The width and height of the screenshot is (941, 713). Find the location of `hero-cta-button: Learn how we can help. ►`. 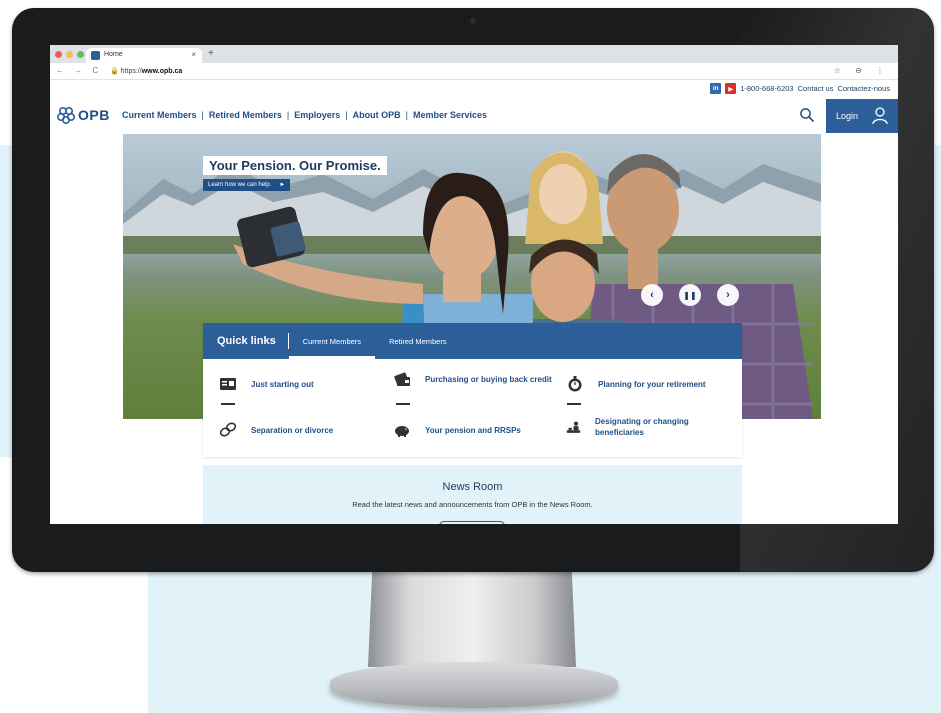

hero-cta-button: Learn how we can help. ► is located at coordinates (247, 185).